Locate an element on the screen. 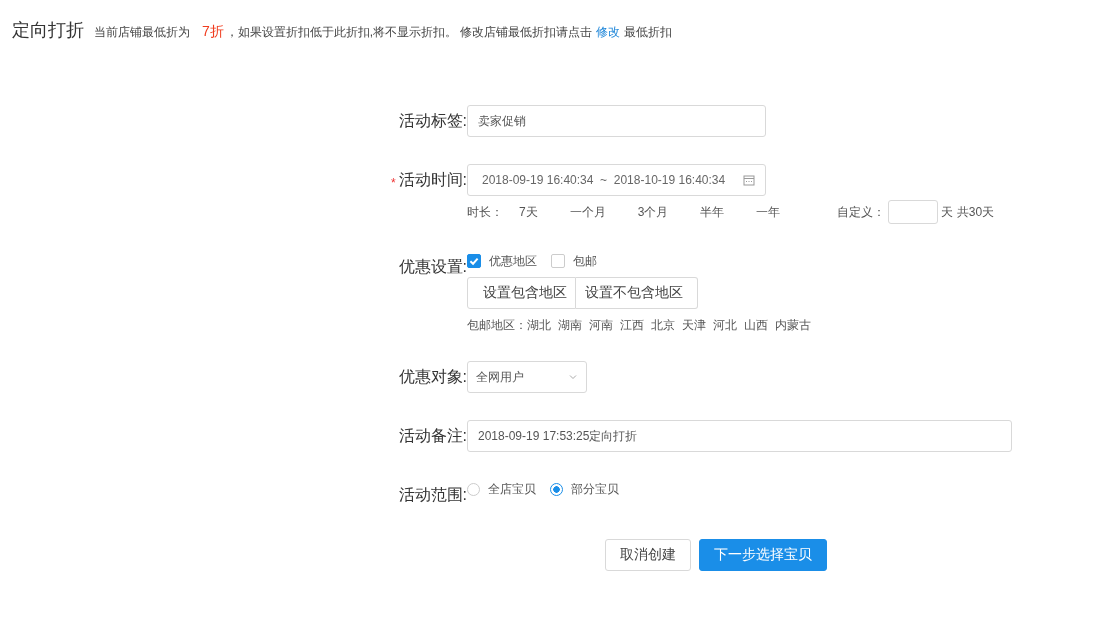 The height and width of the screenshot is (633, 1100). duration-option: 3个月 is located at coordinates (653, 212).